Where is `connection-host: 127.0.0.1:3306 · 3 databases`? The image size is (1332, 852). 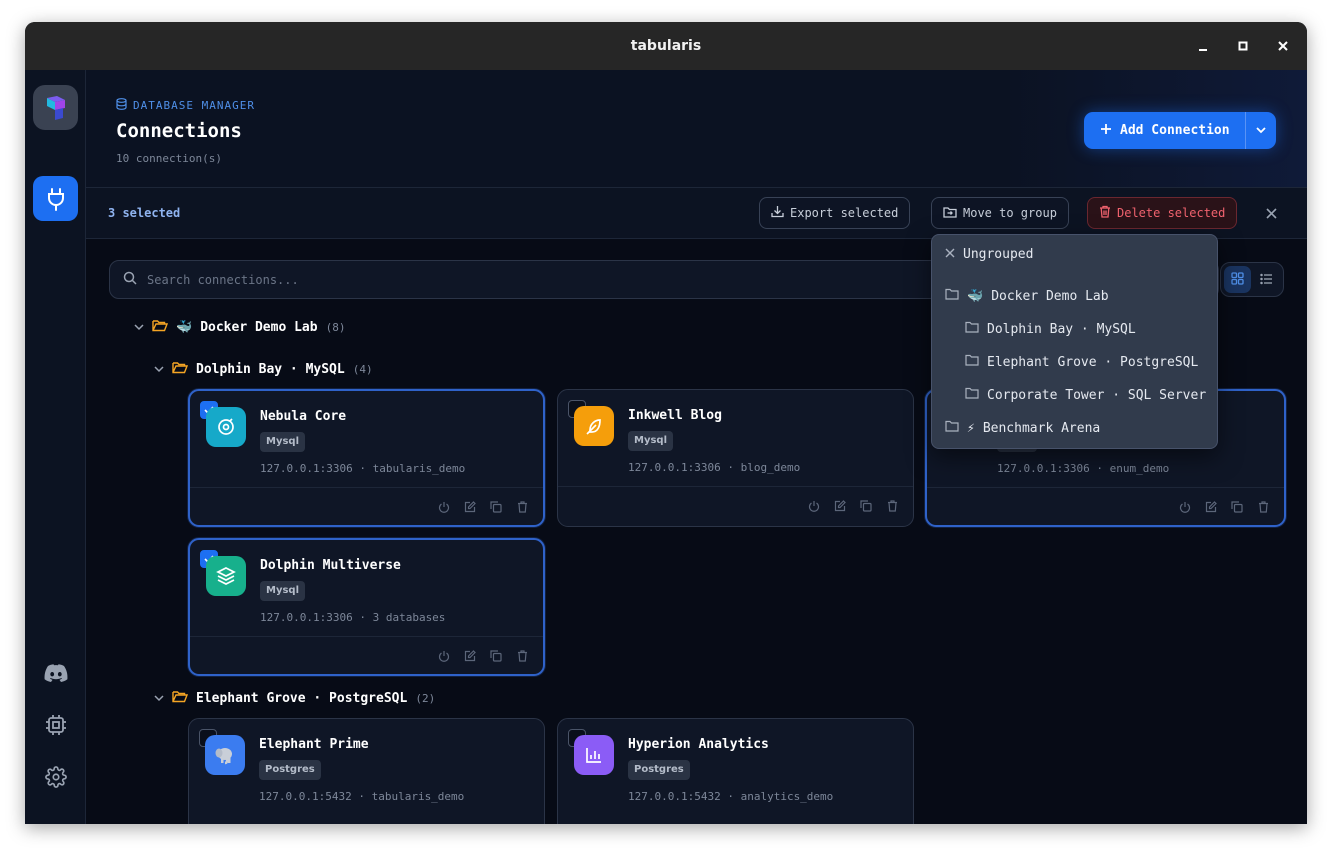 connection-host: 127.0.0.1:3306 · 3 databases is located at coordinates (353, 617).